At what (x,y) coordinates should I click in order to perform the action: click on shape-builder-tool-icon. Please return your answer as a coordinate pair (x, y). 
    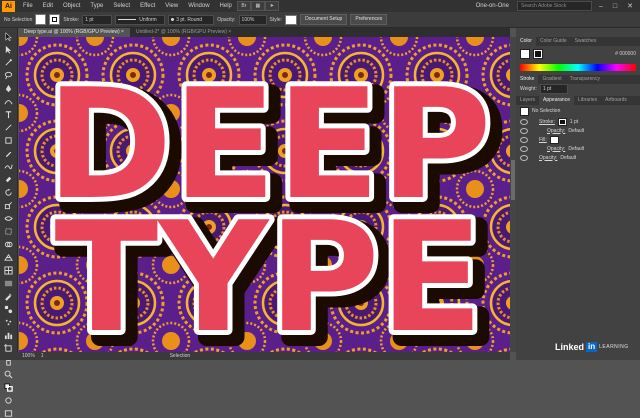
    Looking at the image, I should click on (8, 244).